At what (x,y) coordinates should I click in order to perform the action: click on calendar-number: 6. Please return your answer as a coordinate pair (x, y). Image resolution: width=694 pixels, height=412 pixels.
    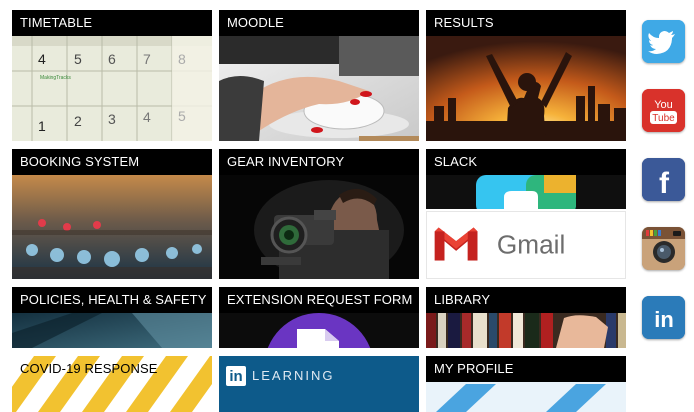
    Looking at the image, I should click on (112, 59).